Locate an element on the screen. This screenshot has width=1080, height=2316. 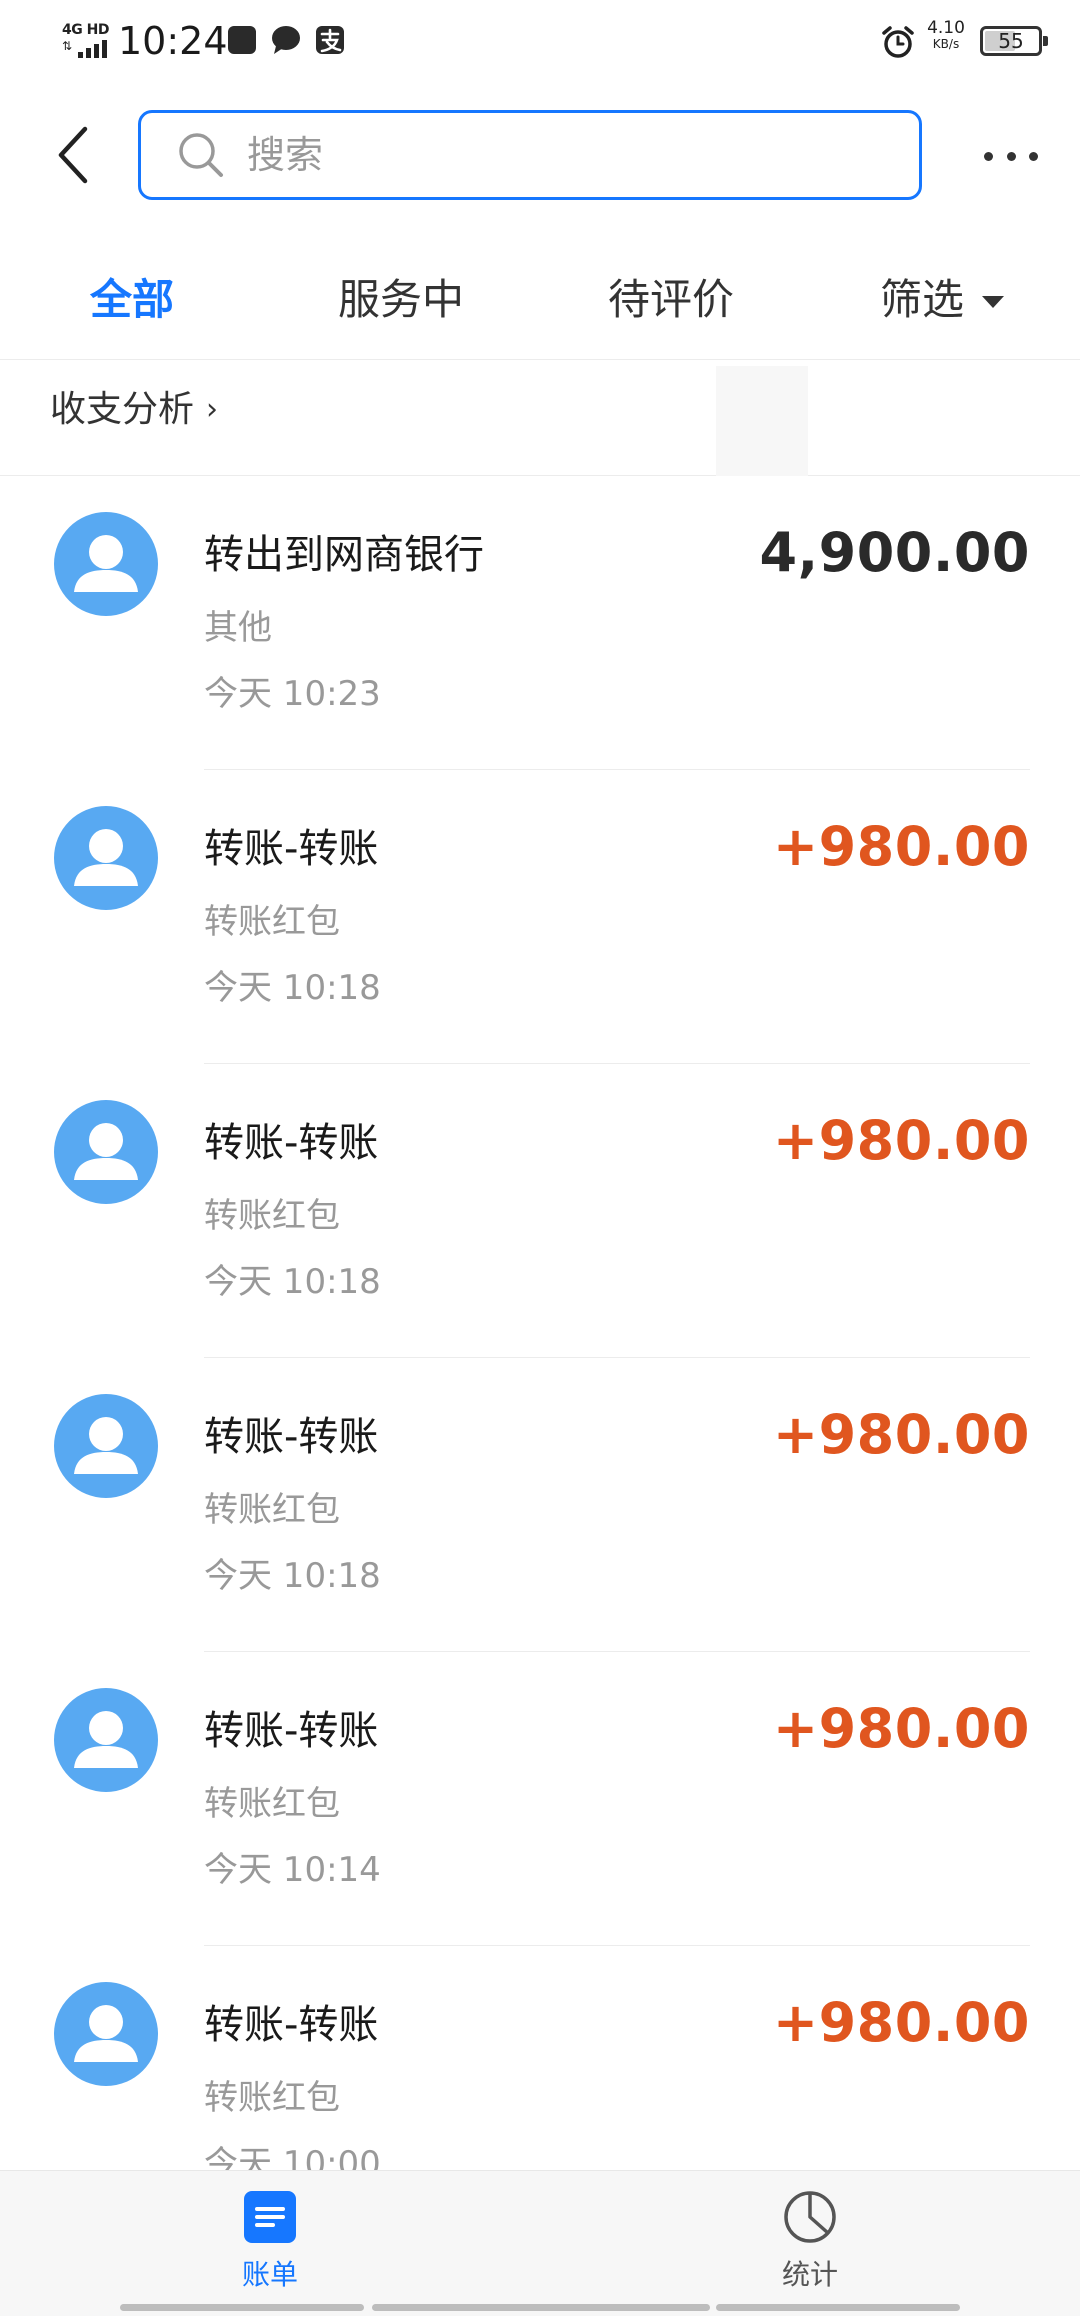
income-expense-analysis-link: 收支分析 › is located at coordinates (134, 410).